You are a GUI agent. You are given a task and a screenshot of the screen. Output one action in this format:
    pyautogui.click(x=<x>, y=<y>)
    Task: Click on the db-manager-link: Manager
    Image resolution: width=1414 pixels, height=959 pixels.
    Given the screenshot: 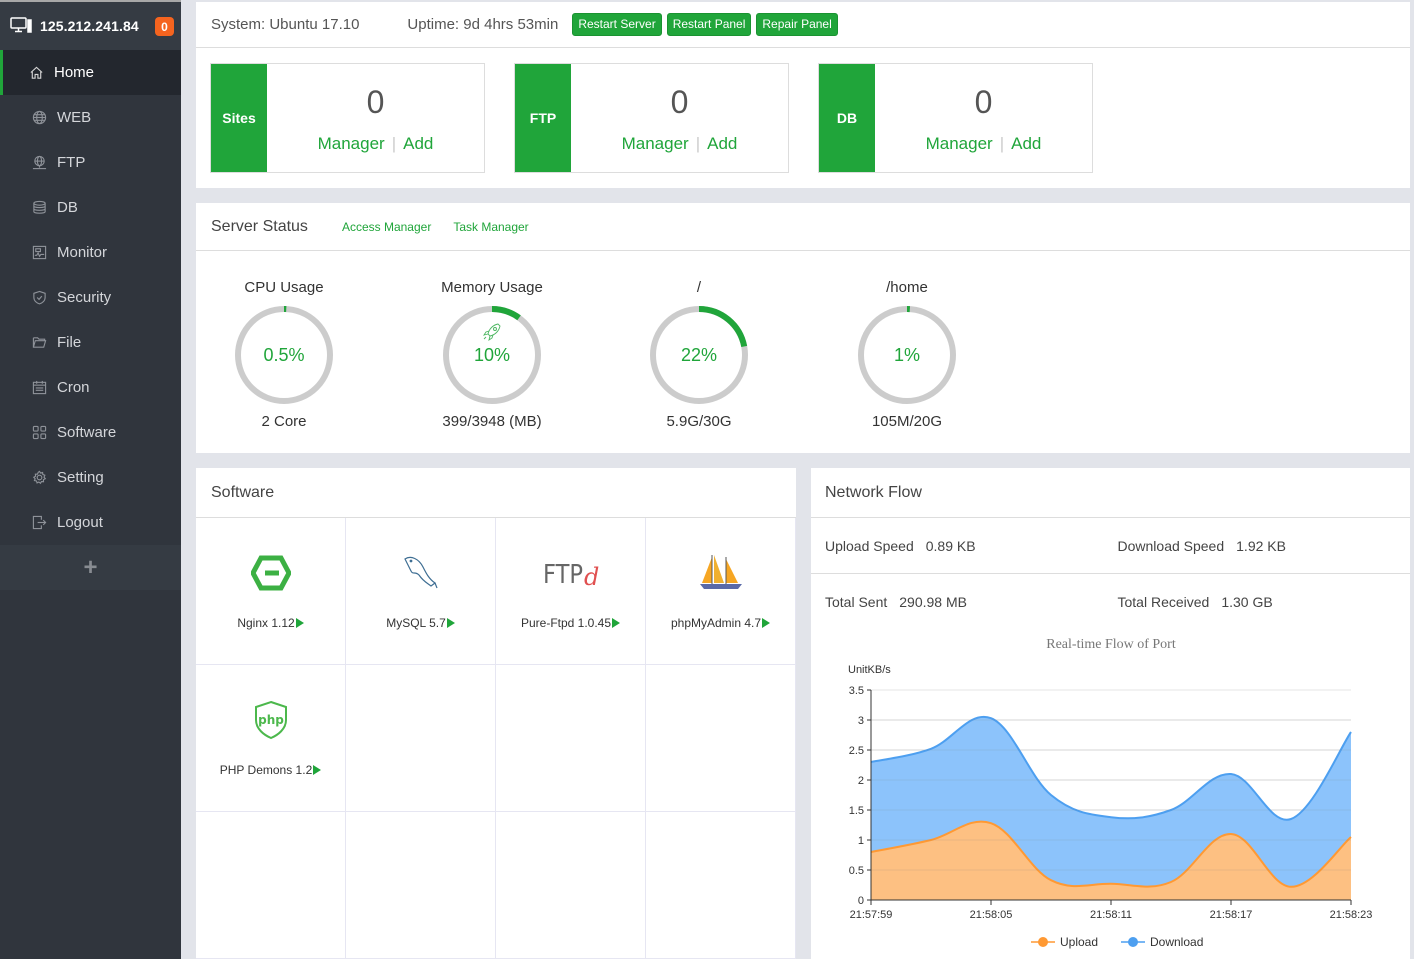 What is the action you would take?
    pyautogui.click(x=959, y=143)
    